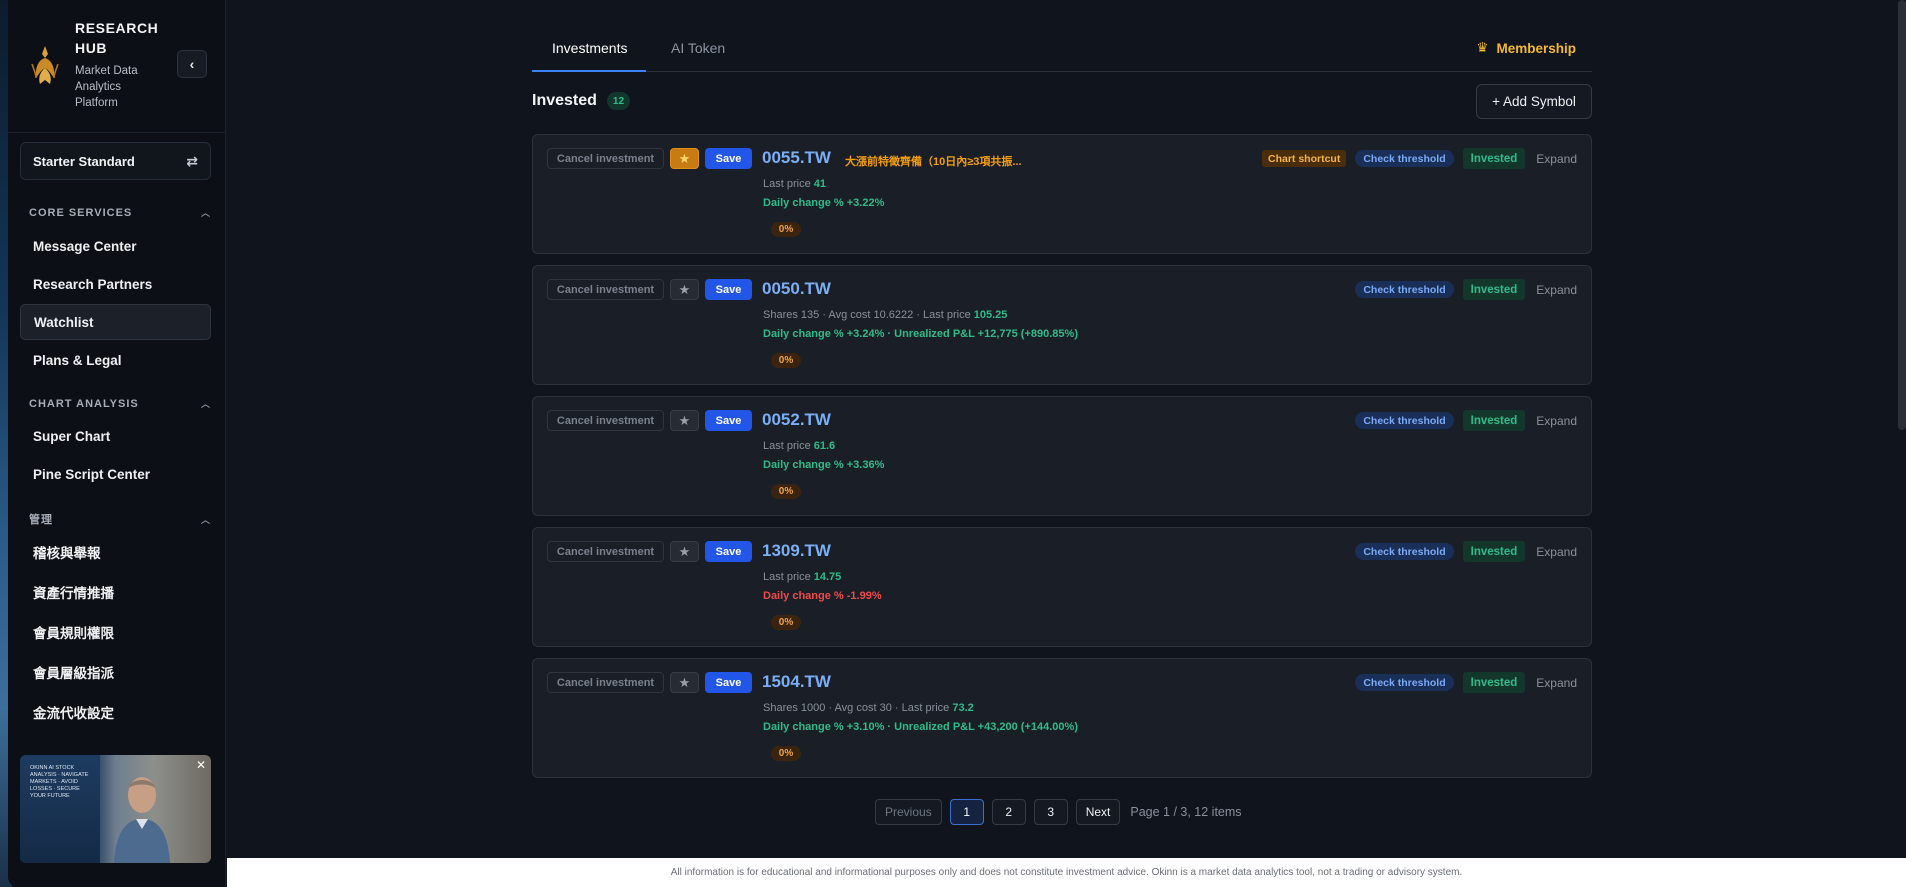 The width and height of the screenshot is (1906, 887). I want to click on sidebar-item-plans-legal: Plans & Legal, so click(115, 360).